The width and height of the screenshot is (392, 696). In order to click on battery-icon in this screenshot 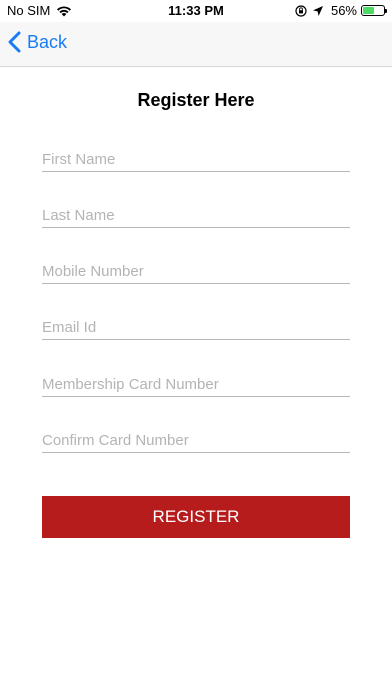, I will do `click(374, 10)`.